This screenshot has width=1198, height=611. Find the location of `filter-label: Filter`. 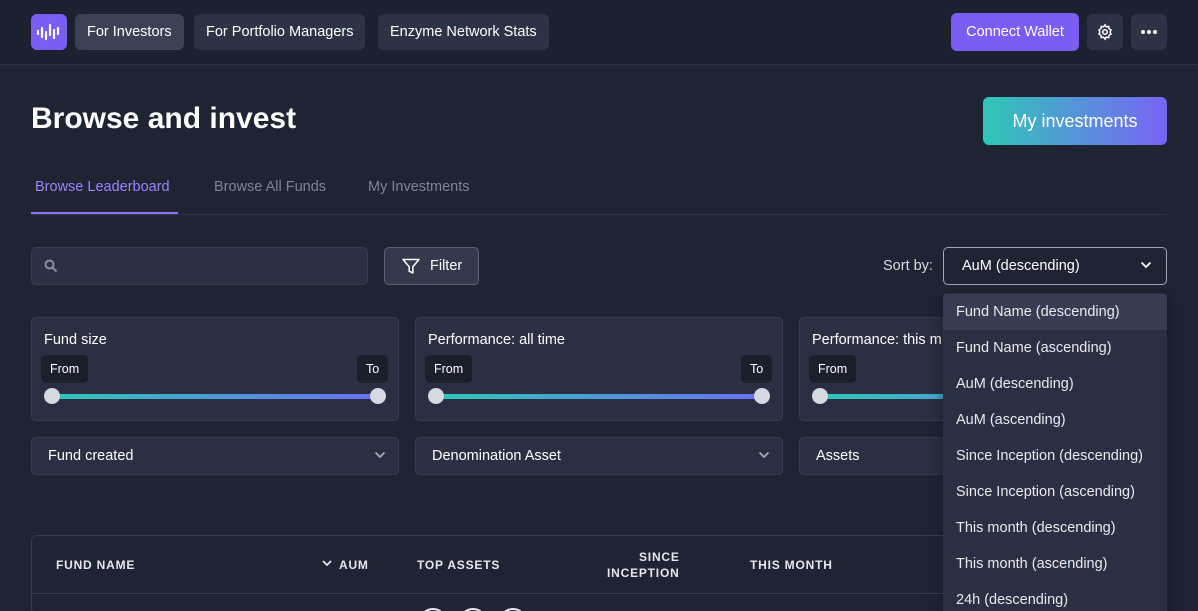

filter-label: Filter is located at coordinates (446, 266).